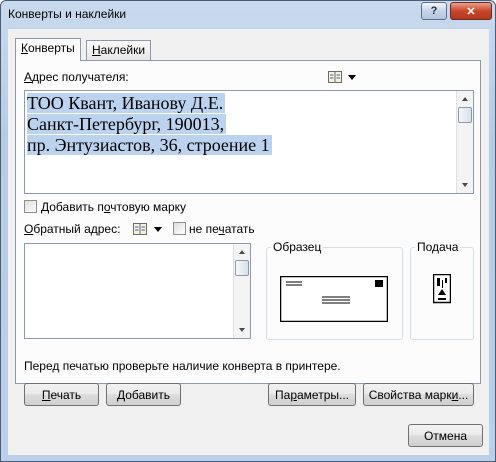 The height and width of the screenshot is (462, 496). What do you see at coordinates (222, 229) in the screenshot?
I see `omit-return-label: не печатать` at bounding box center [222, 229].